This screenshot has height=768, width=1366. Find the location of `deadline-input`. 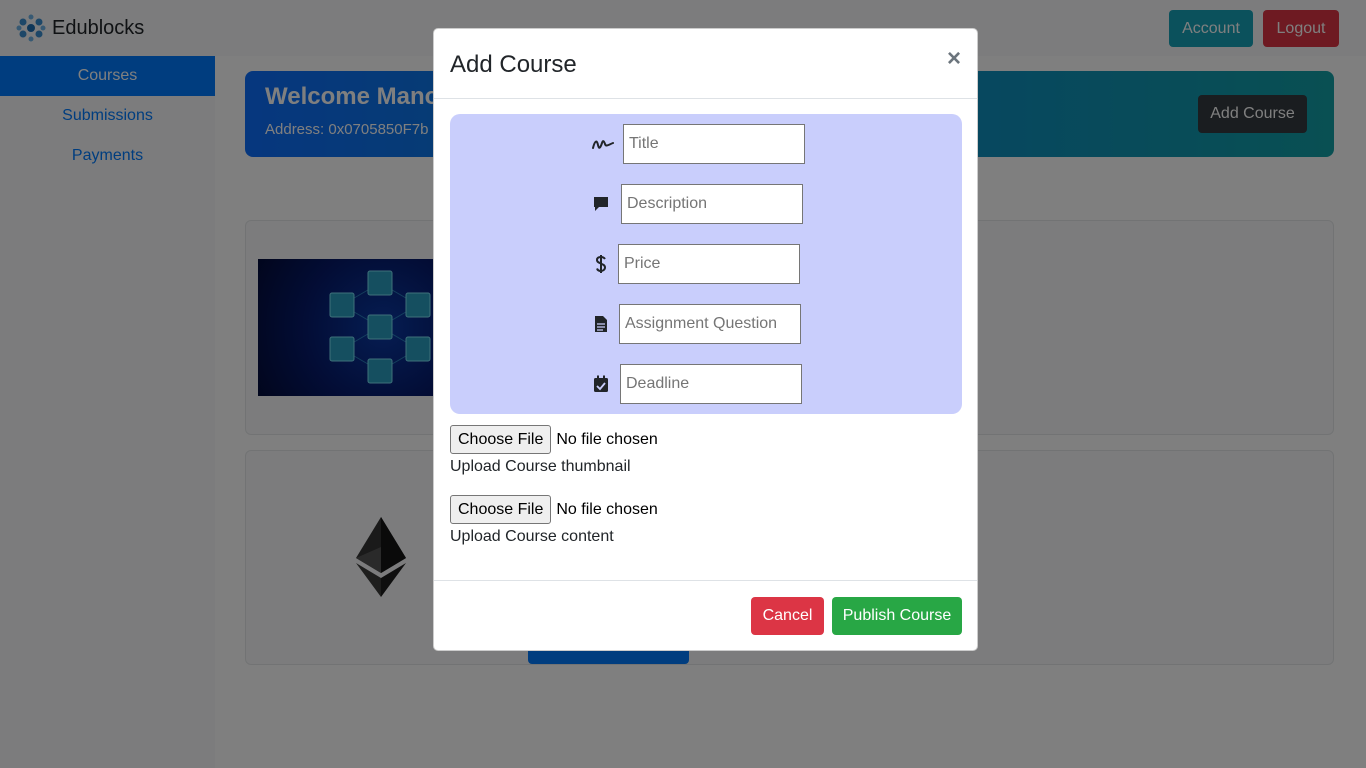

deadline-input is located at coordinates (711, 384).